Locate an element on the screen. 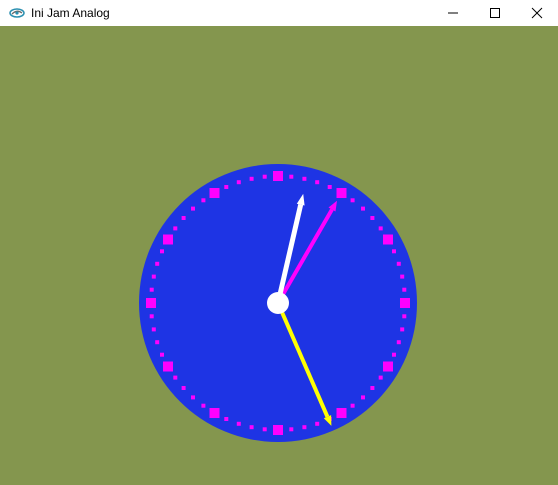 This screenshot has width=558, height=485. window-controls is located at coordinates (495, 13).